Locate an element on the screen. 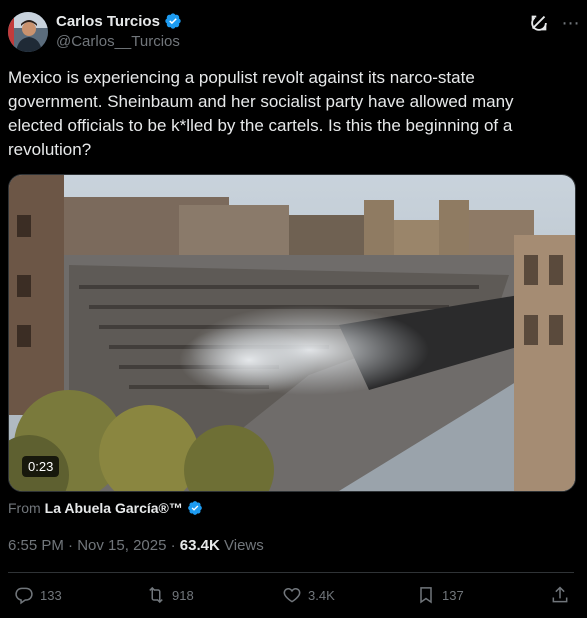 This screenshot has width=587, height=618. views-label: Views is located at coordinates (244, 545).